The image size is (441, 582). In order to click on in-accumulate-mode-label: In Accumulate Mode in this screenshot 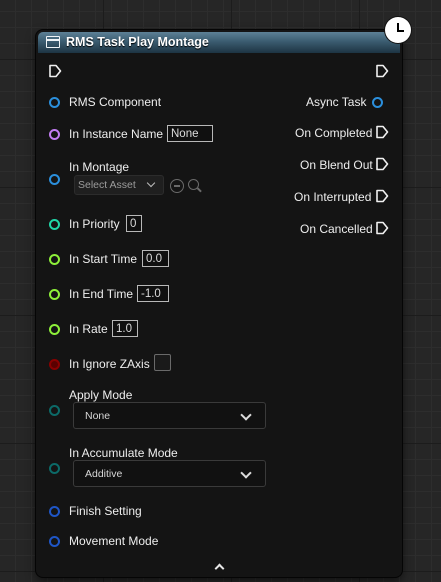, I will do `click(123, 453)`.